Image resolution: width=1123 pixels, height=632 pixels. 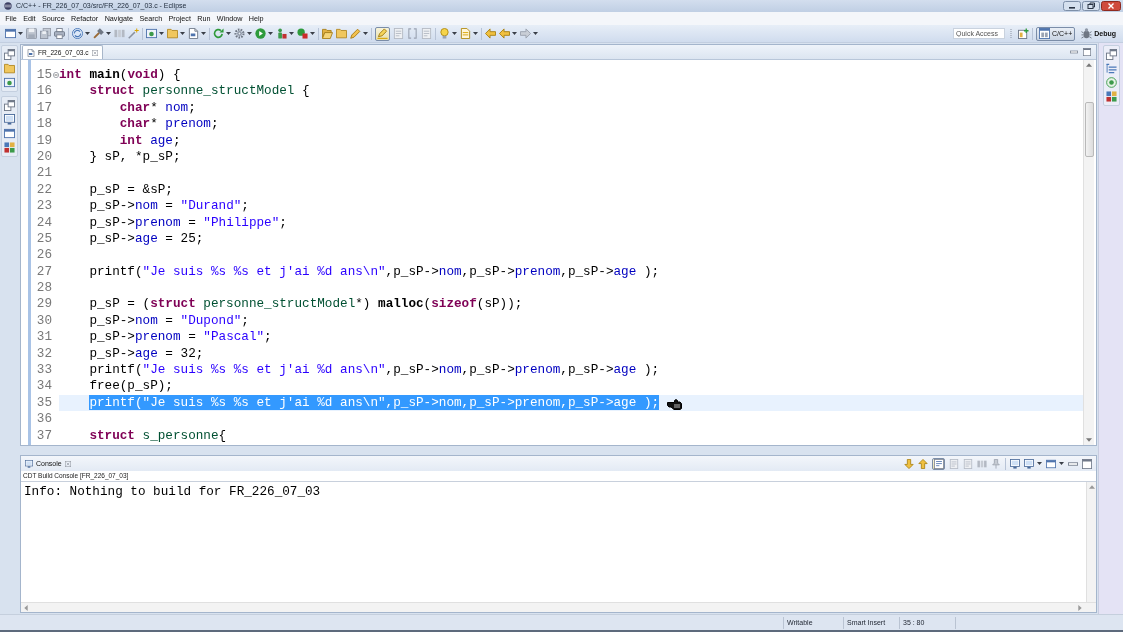 I want to click on code-line: char* prenom;, so click(x=168, y=124).